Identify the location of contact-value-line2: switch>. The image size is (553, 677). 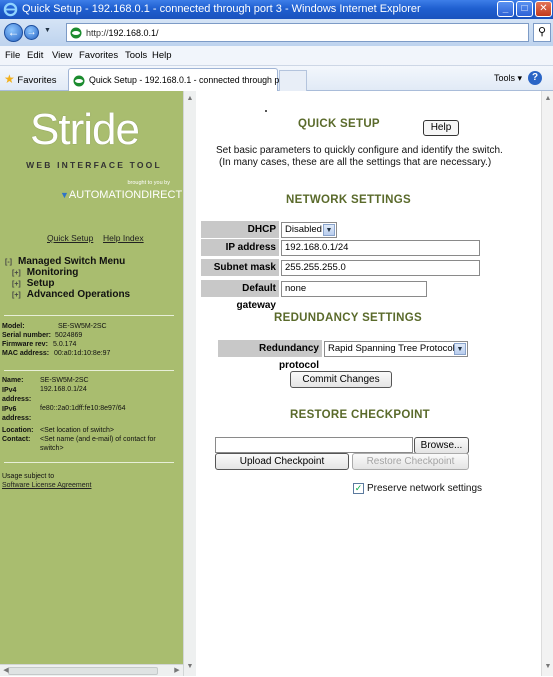
(52, 448).